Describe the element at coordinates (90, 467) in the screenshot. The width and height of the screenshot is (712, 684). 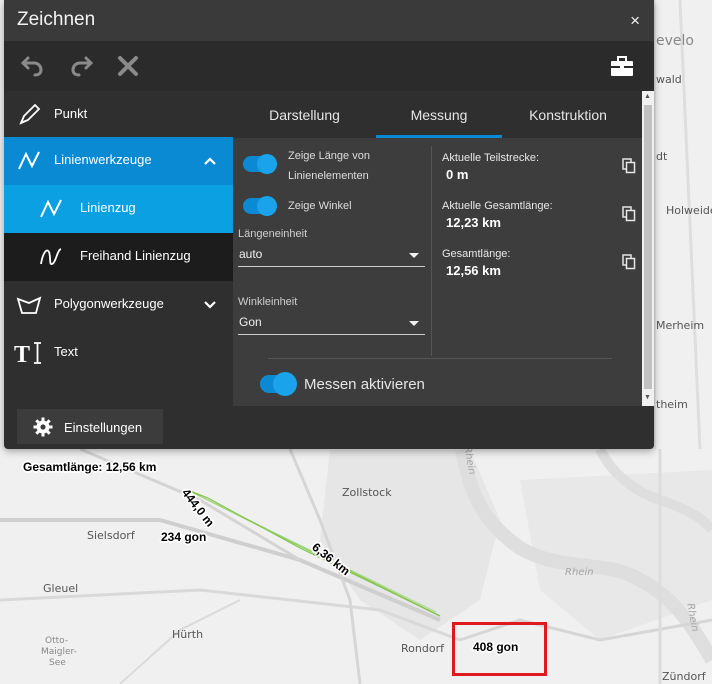
I see `total-length-annotation: Gesamtlänge: 12,56 km` at that location.